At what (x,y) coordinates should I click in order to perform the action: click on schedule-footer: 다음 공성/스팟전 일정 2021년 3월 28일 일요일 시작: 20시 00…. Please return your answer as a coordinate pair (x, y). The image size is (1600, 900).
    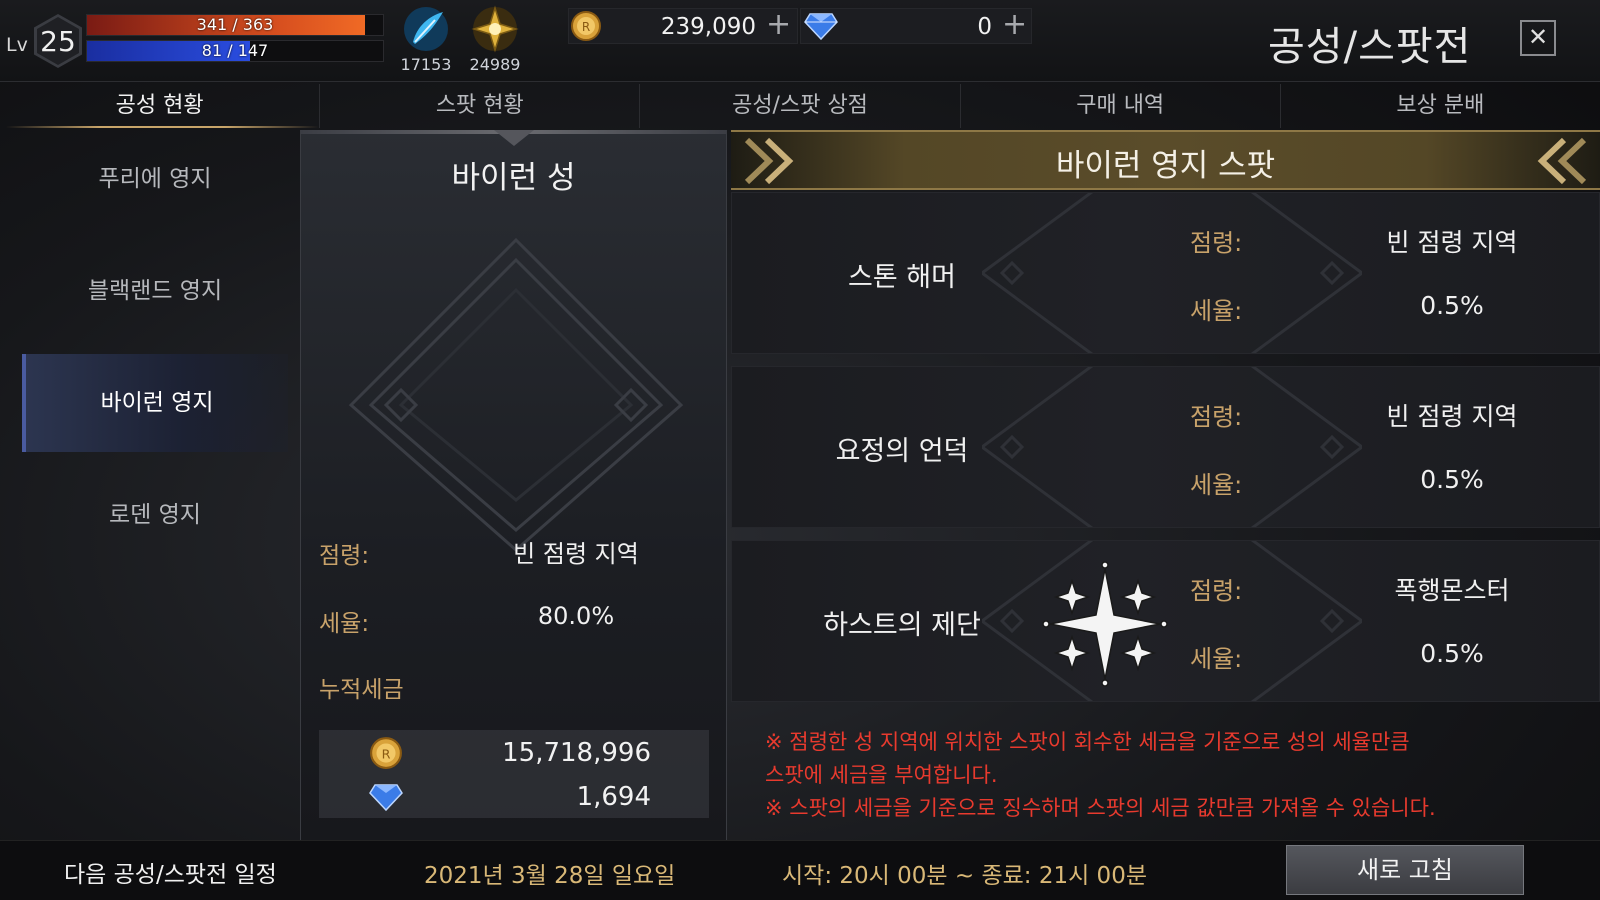
    Looking at the image, I should click on (800, 870).